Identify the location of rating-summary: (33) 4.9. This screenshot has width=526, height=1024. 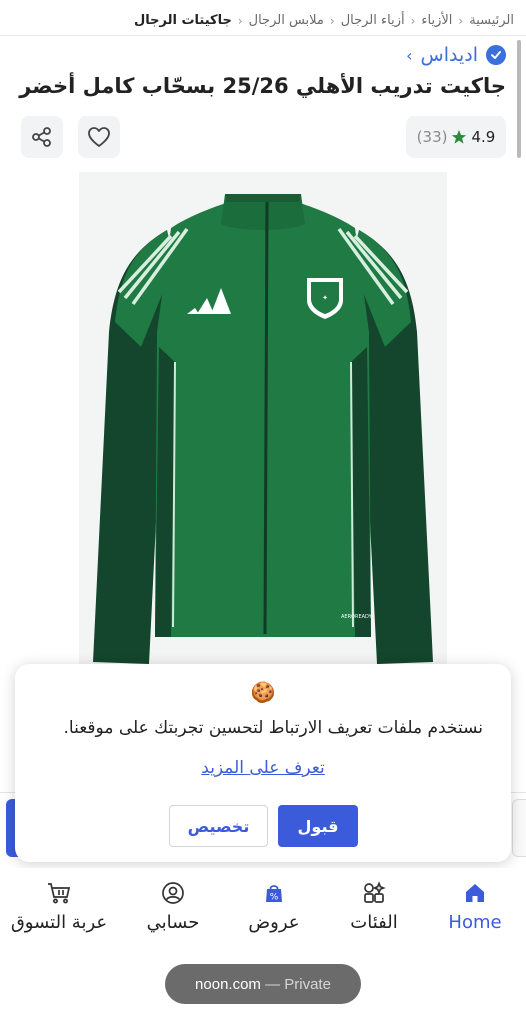
(456, 137).